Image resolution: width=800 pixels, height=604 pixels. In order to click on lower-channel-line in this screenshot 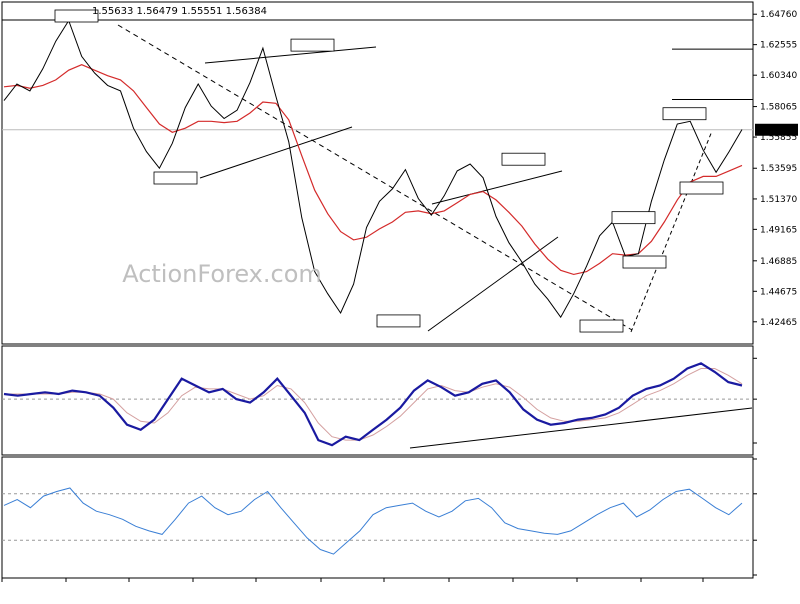, I will do `click(276, 152)`.